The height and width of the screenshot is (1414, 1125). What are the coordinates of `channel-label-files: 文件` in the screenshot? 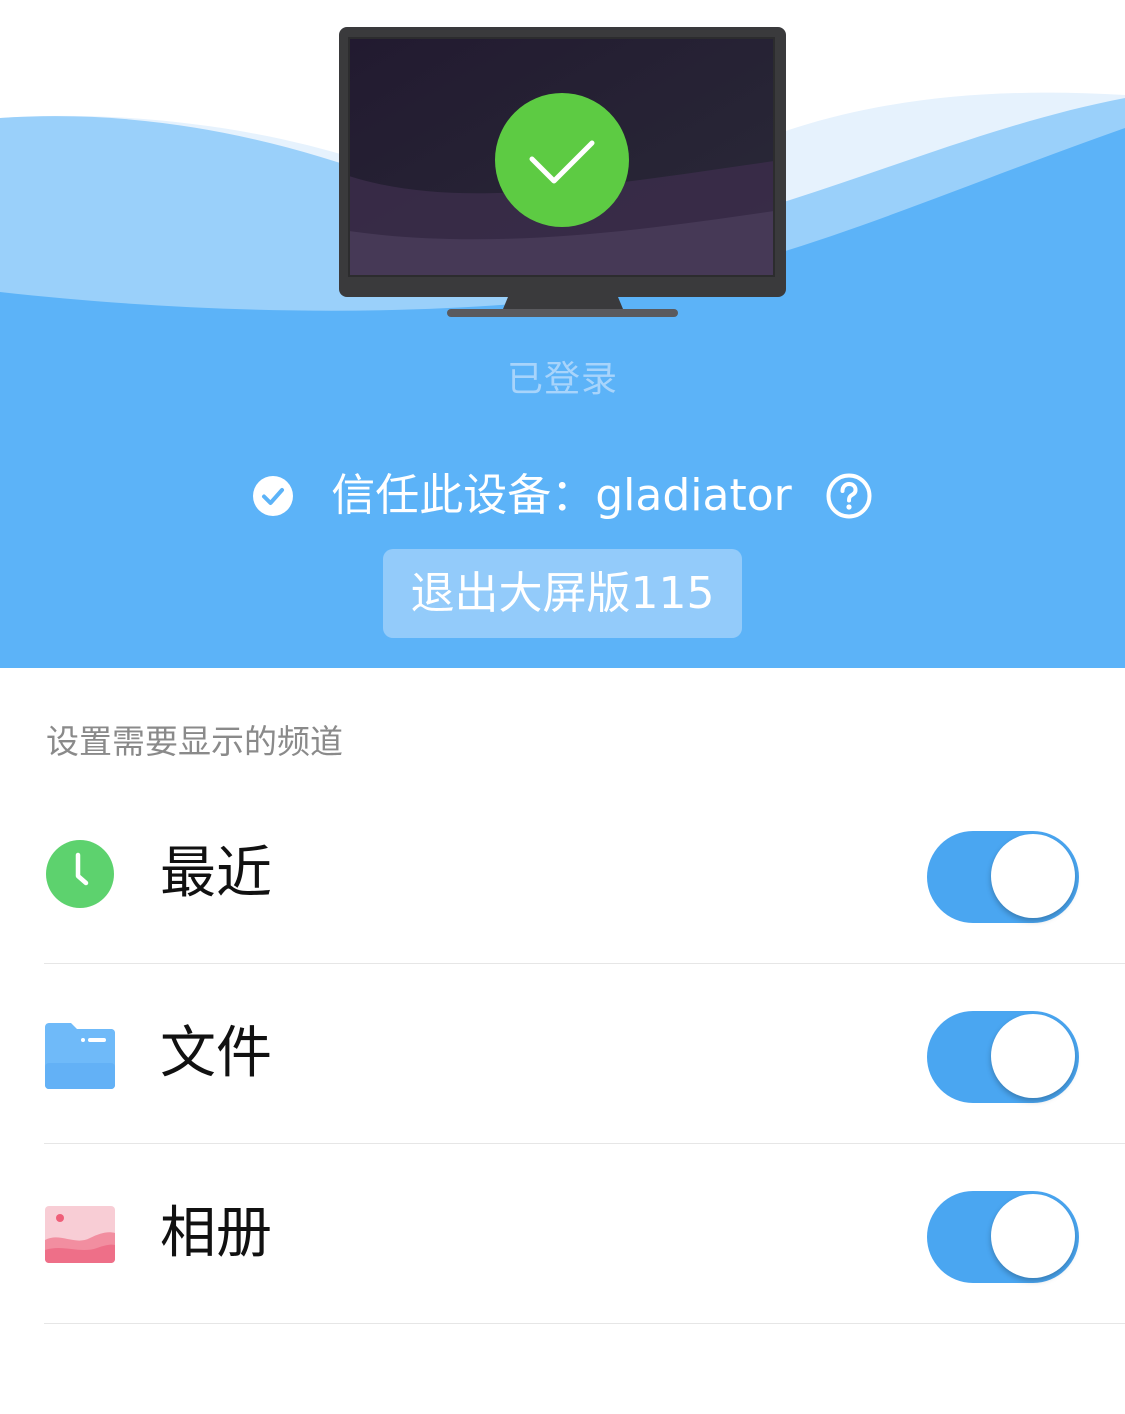 It's located at (216, 1053).